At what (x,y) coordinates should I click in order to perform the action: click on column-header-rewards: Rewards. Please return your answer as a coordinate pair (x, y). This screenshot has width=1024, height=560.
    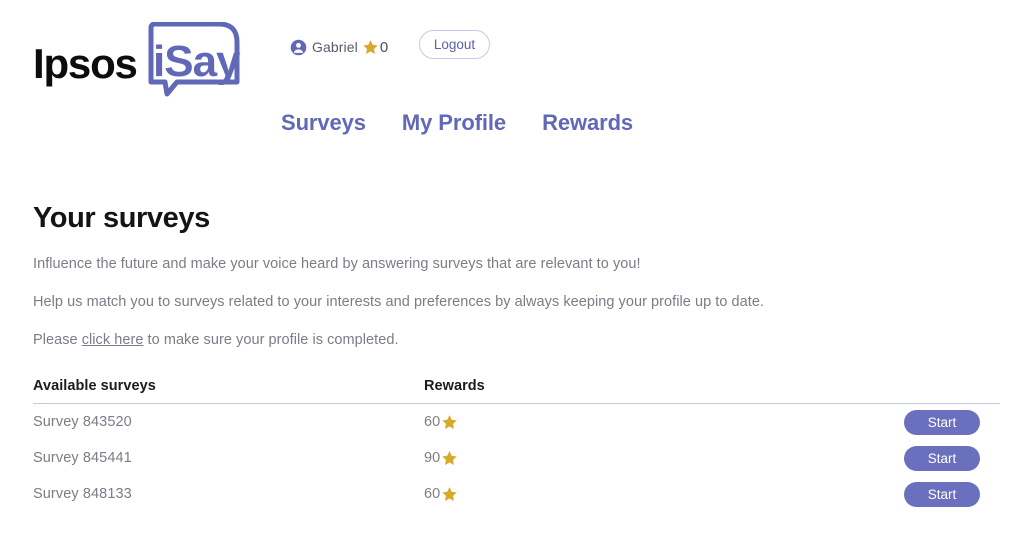
    Looking at the image, I should click on (664, 386).